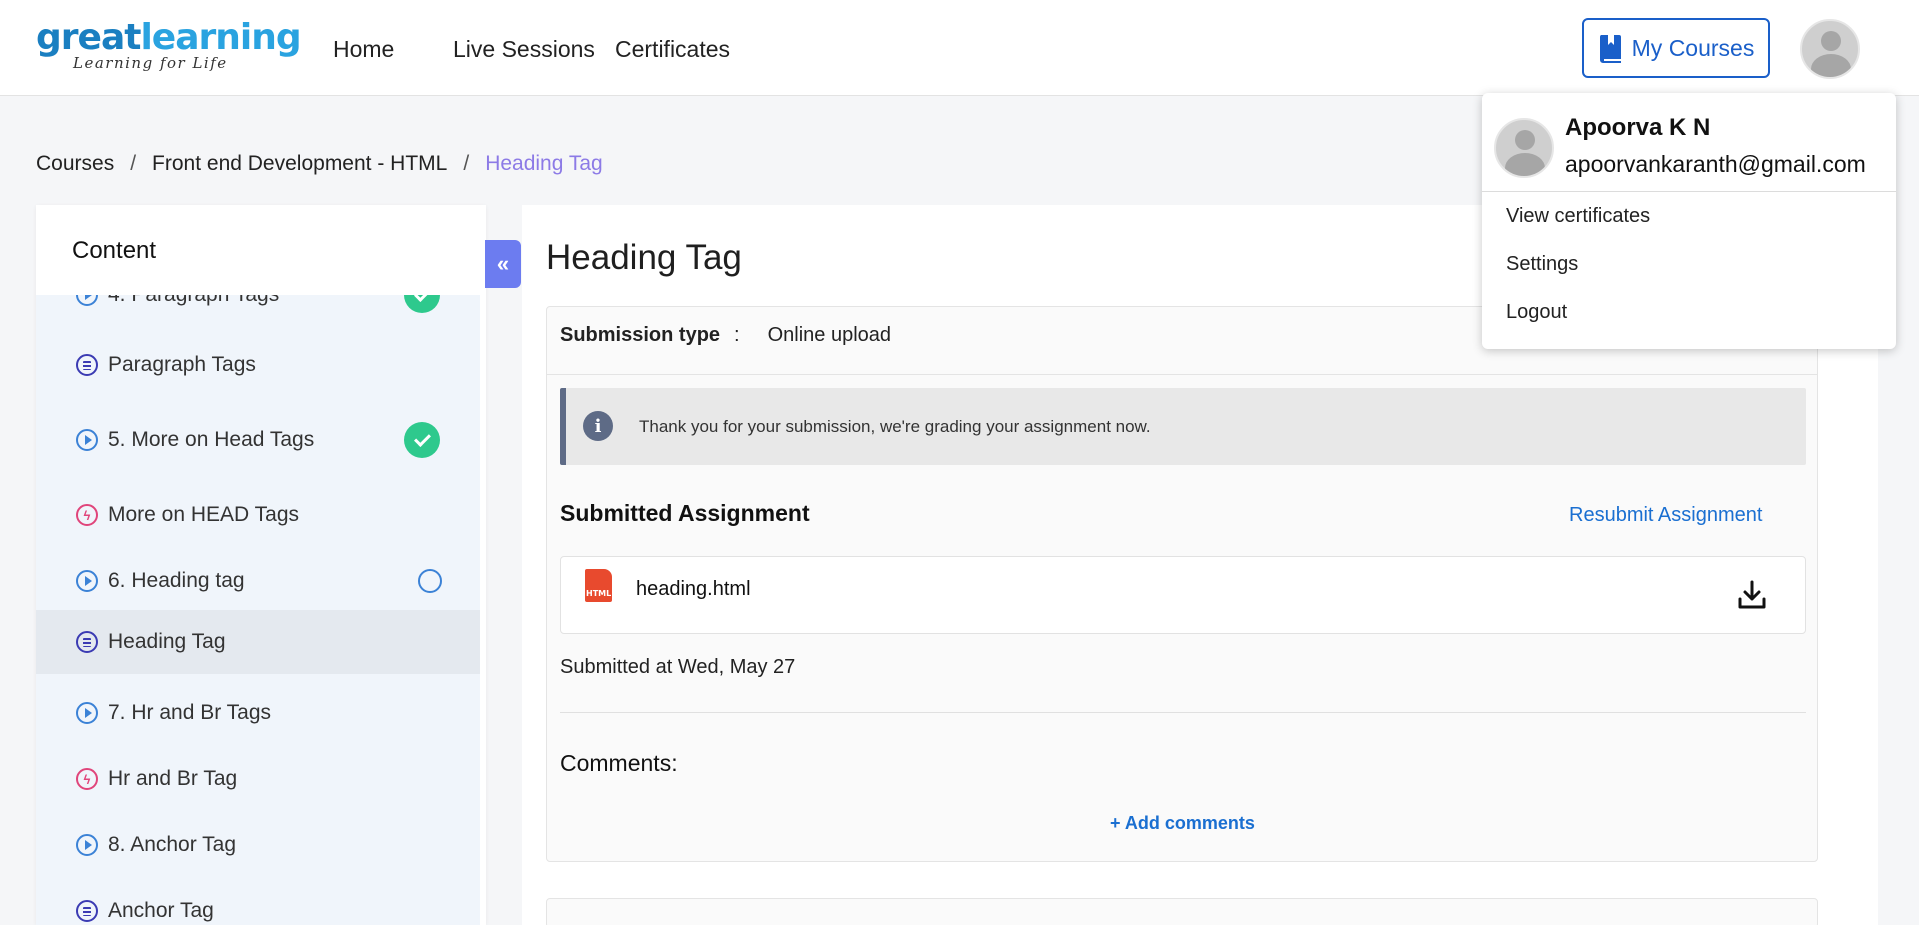 This screenshot has width=1919, height=925. What do you see at coordinates (1182, 823) in the screenshot?
I see `add-comments-link: + Add comments` at bounding box center [1182, 823].